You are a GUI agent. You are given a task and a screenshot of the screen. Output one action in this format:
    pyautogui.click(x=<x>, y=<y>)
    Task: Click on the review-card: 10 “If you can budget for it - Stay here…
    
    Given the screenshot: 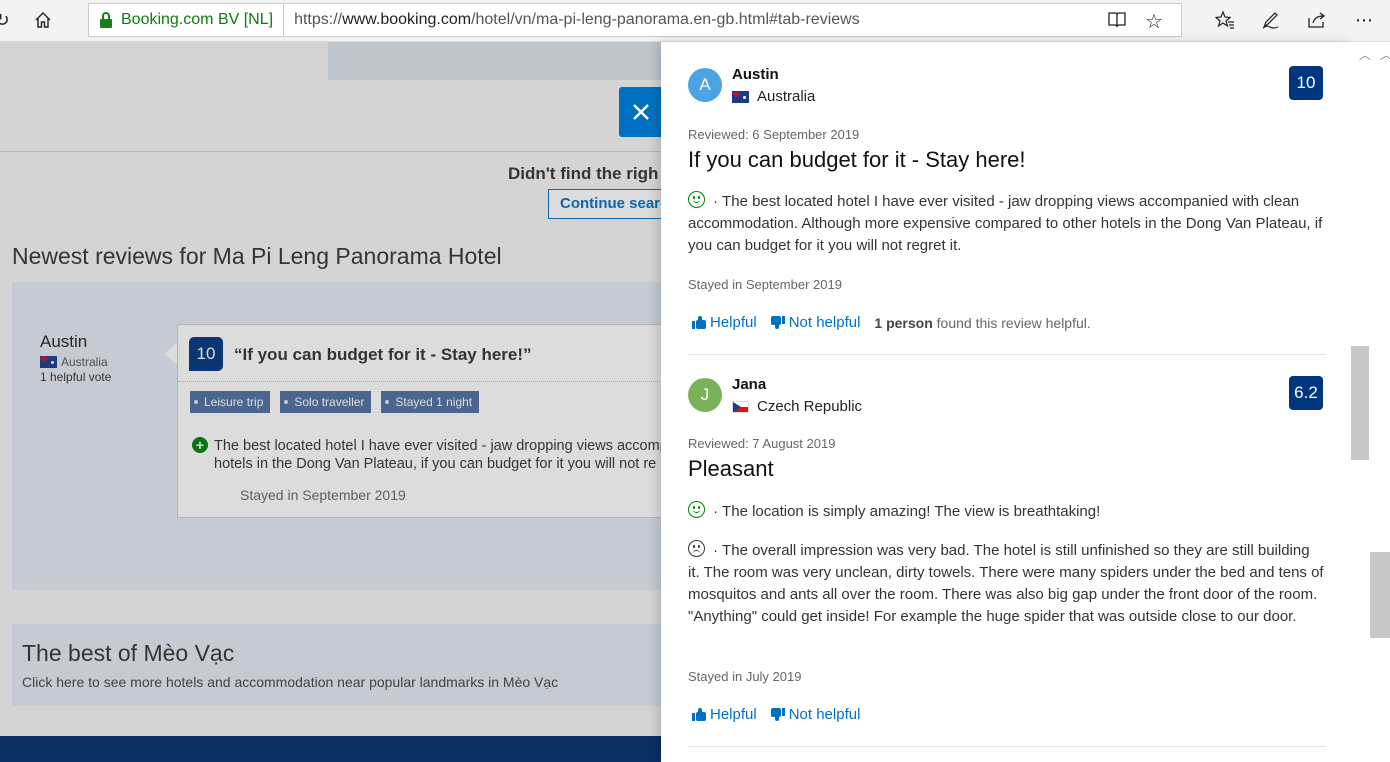 What is the action you would take?
    pyautogui.click(x=419, y=421)
    